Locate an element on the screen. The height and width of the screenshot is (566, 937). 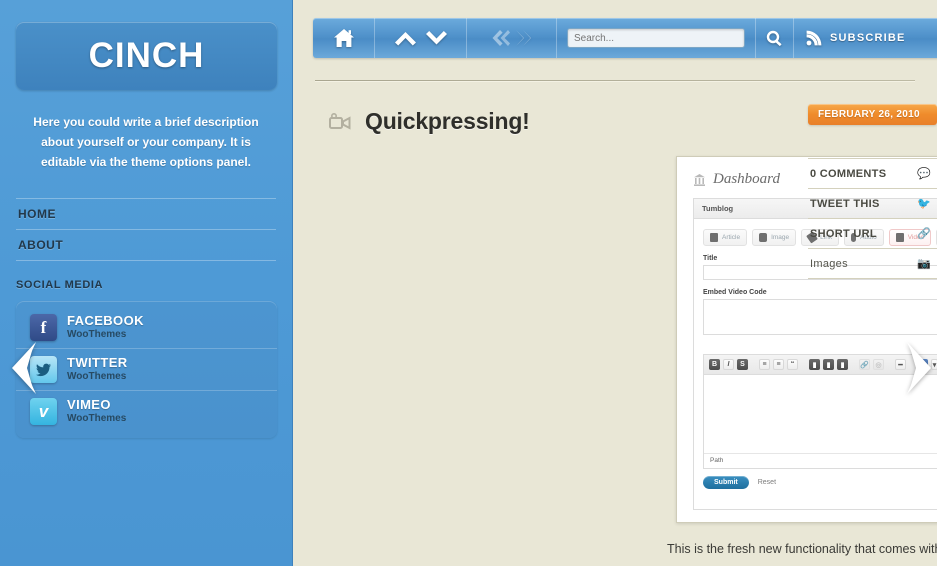
chevron-down-icon is located at coordinates (436, 38).